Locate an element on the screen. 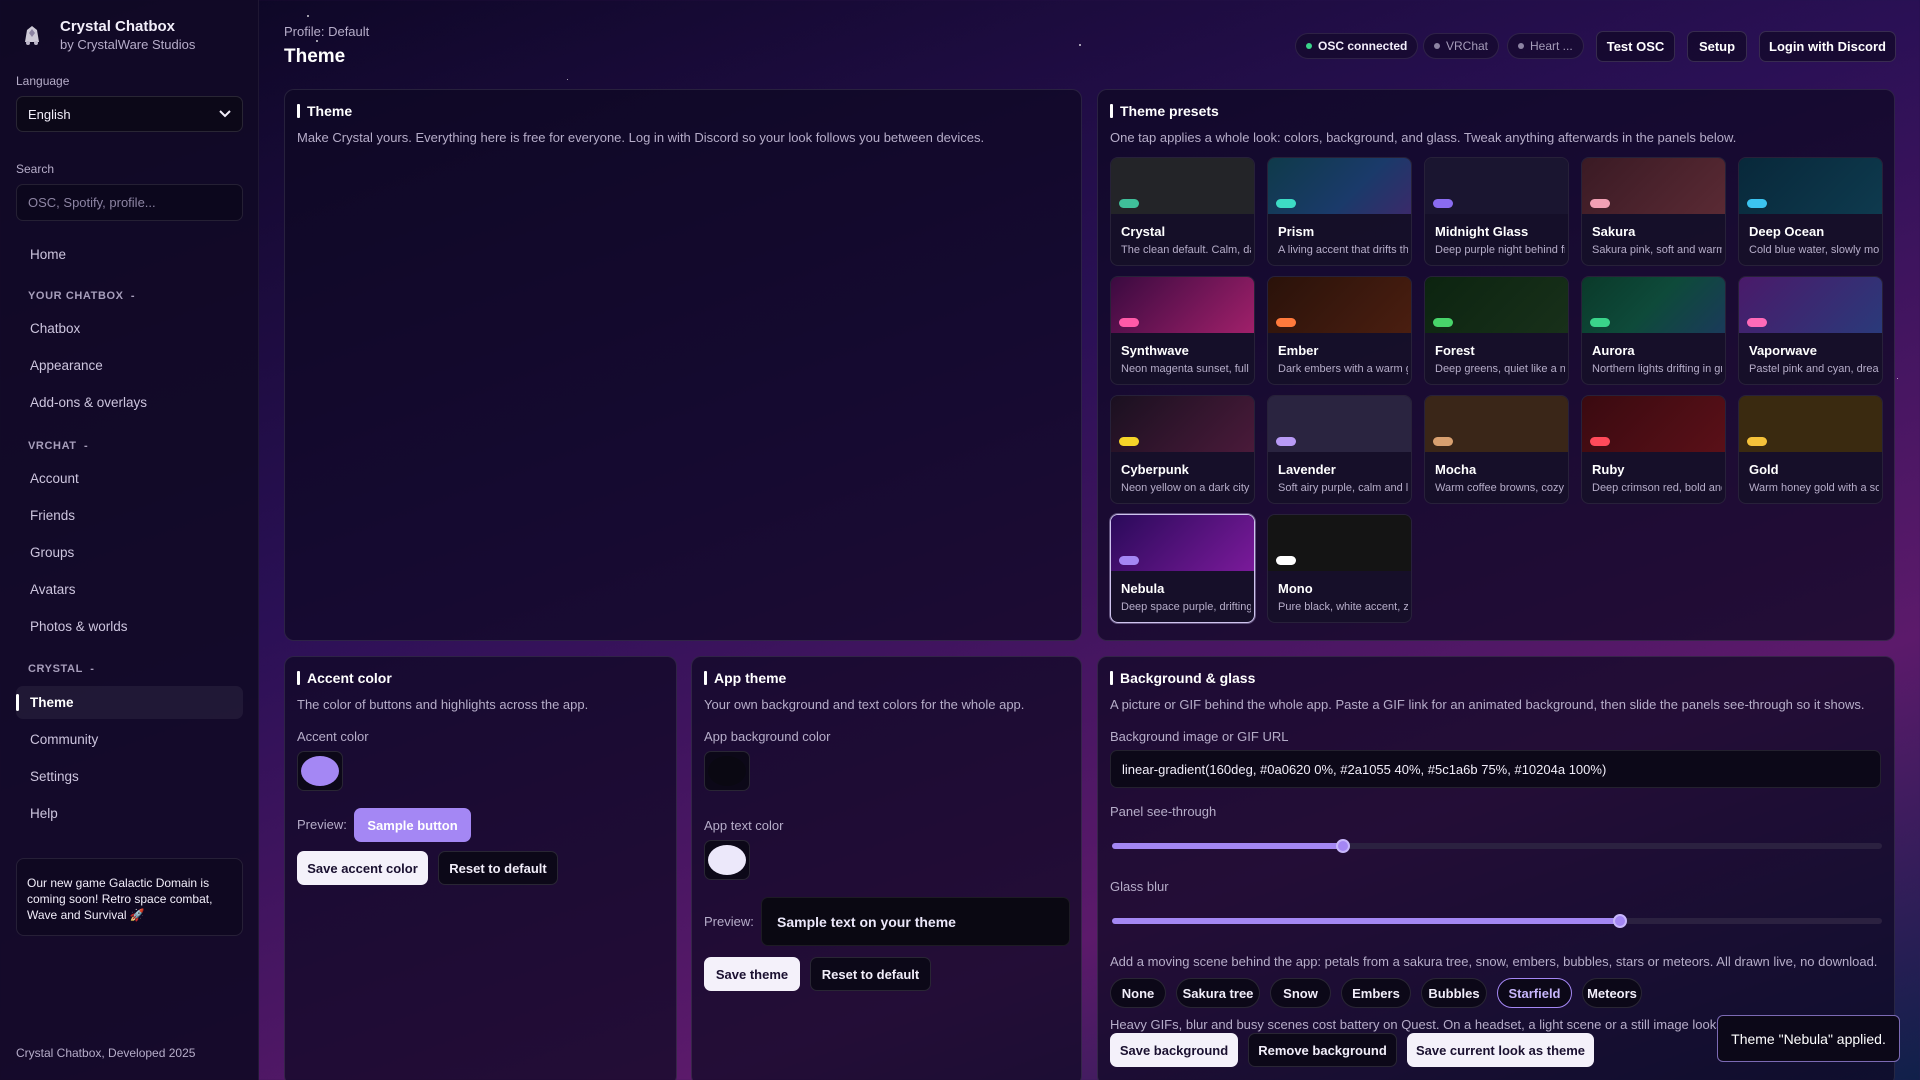 The width and height of the screenshot is (1920, 1080). sidebar-item-settings: Settings is located at coordinates (129, 776).